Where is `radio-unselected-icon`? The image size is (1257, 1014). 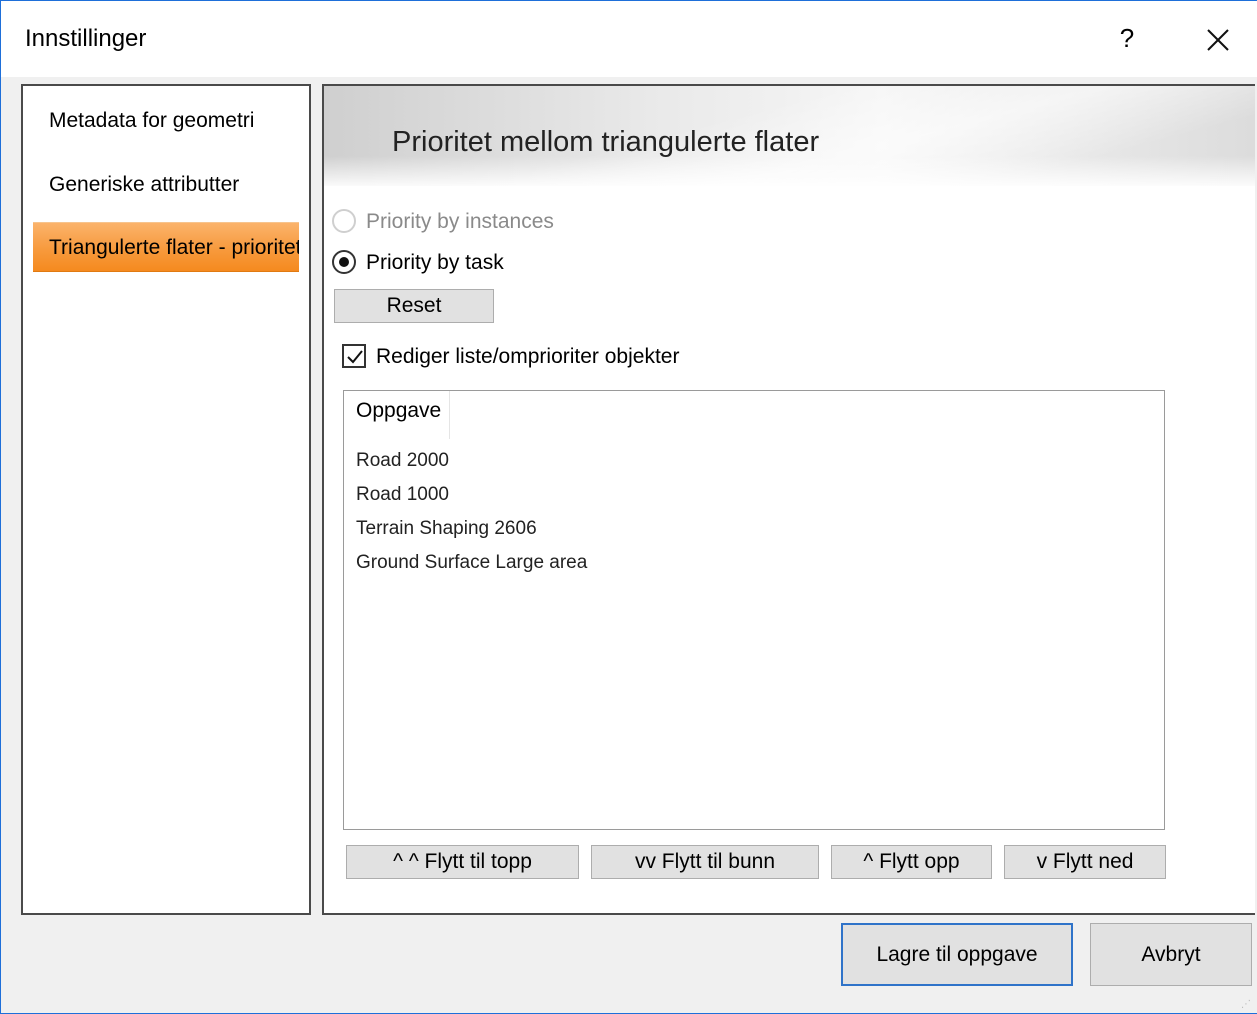
radio-unselected-icon is located at coordinates (344, 220).